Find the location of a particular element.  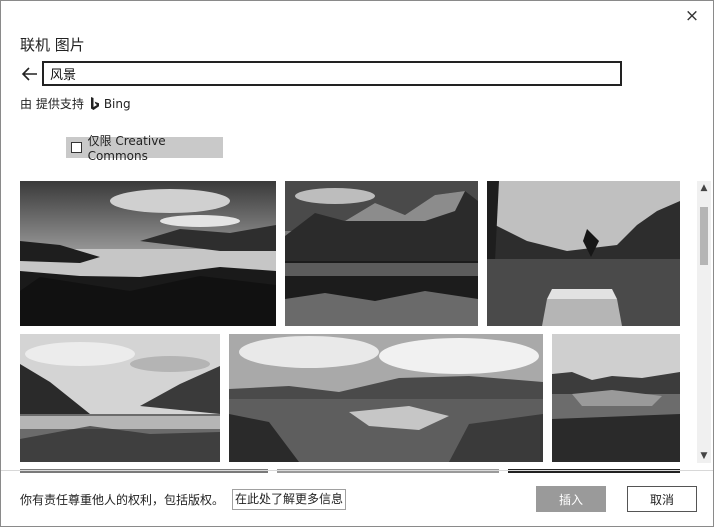

insert-button: 插入 is located at coordinates (571, 499).